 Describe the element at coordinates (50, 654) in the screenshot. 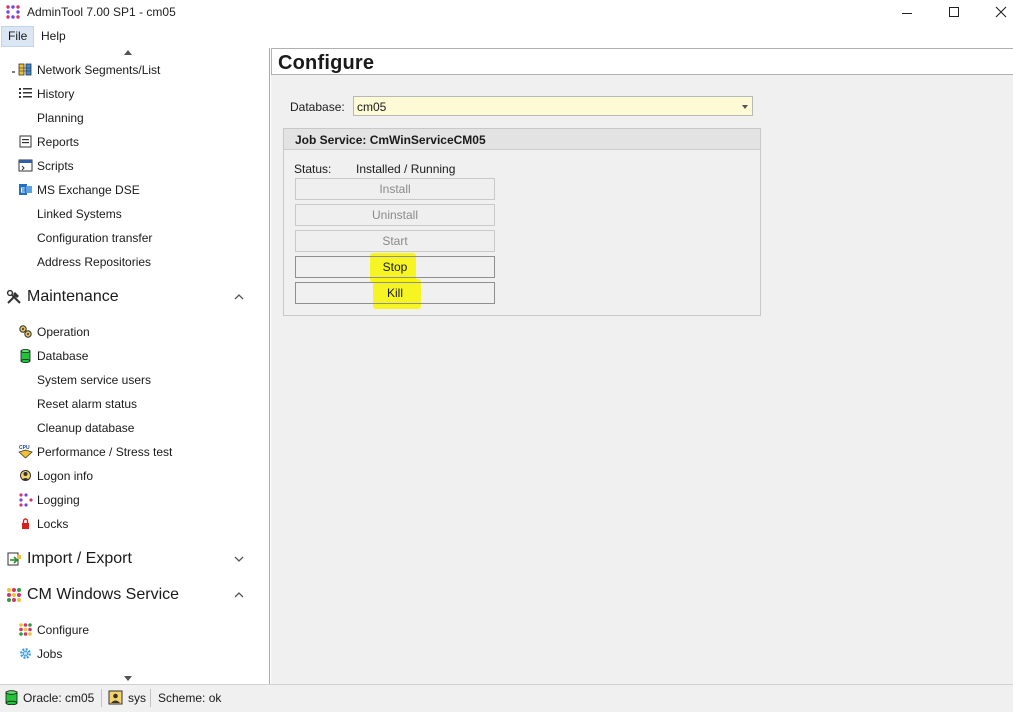

I see `sidebar-item-label: Jobs` at that location.